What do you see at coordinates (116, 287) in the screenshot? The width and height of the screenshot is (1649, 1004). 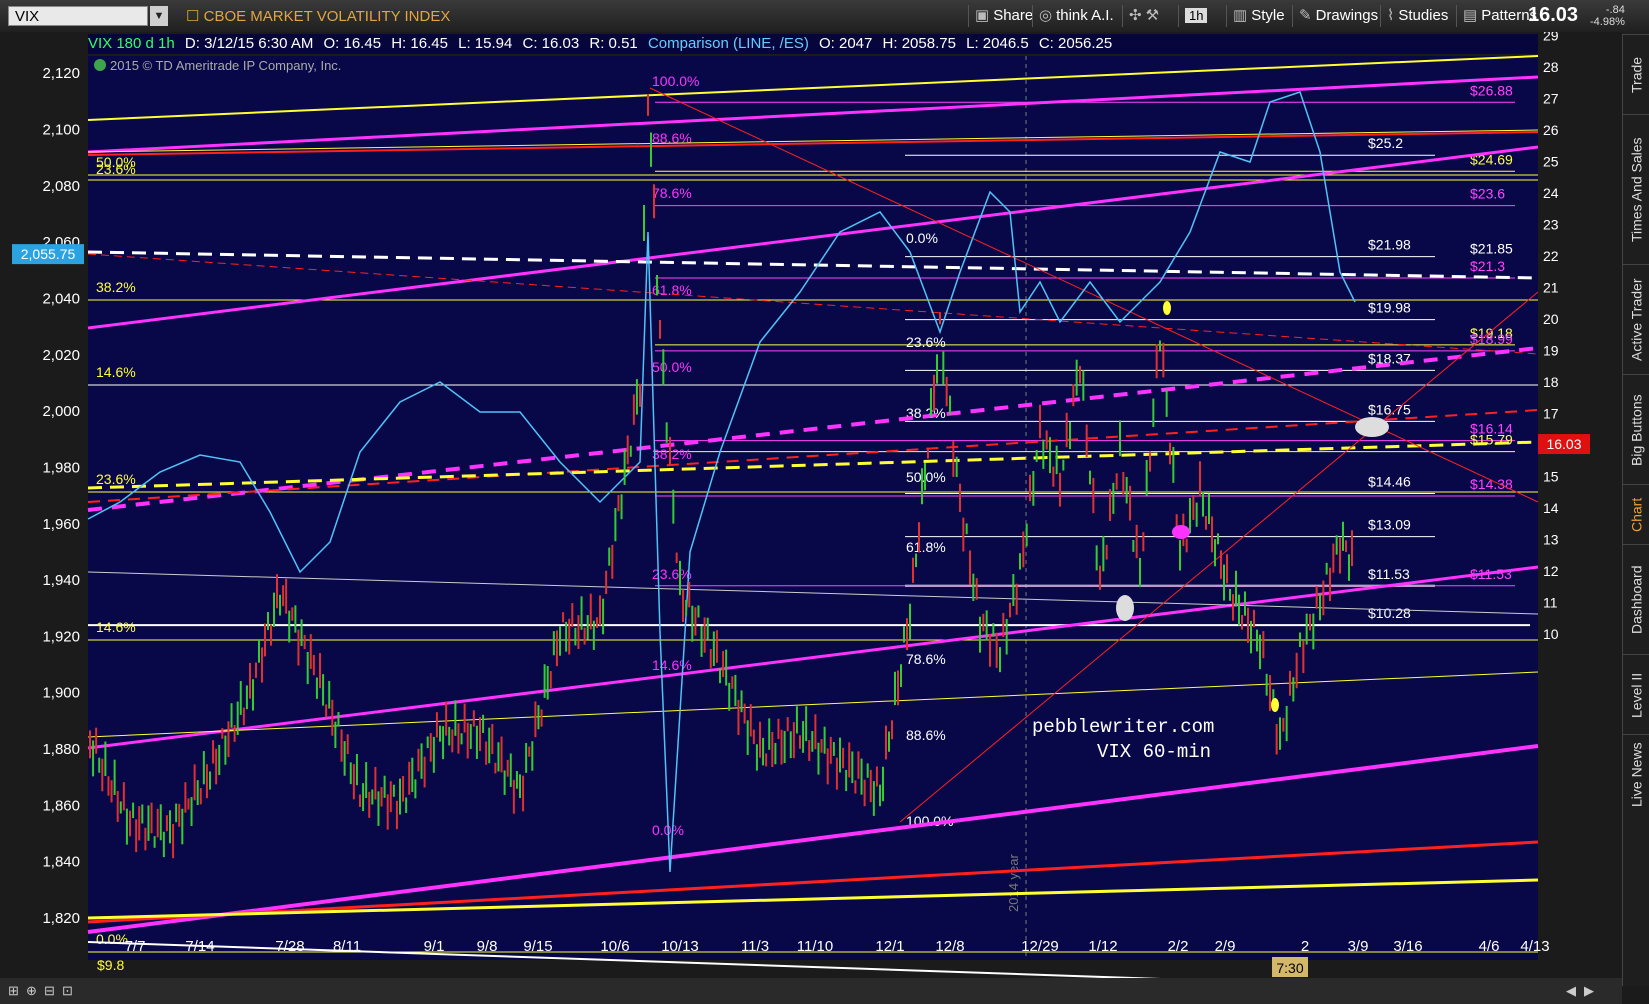 I see `left-fib-label: 38.2%` at bounding box center [116, 287].